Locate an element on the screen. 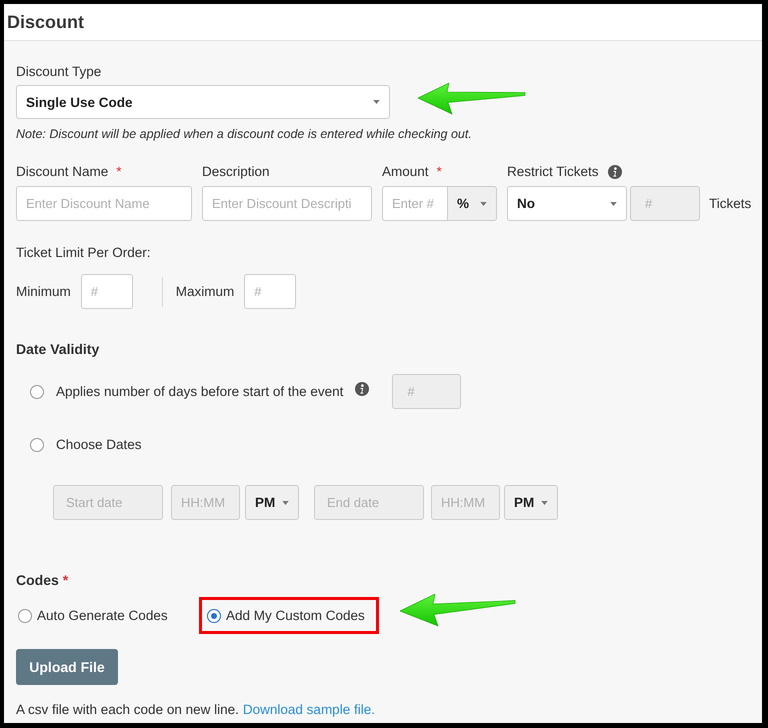 This screenshot has height=728, width=768. option-label: Applies number of days before start of the event is located at coordinates (200, 391).